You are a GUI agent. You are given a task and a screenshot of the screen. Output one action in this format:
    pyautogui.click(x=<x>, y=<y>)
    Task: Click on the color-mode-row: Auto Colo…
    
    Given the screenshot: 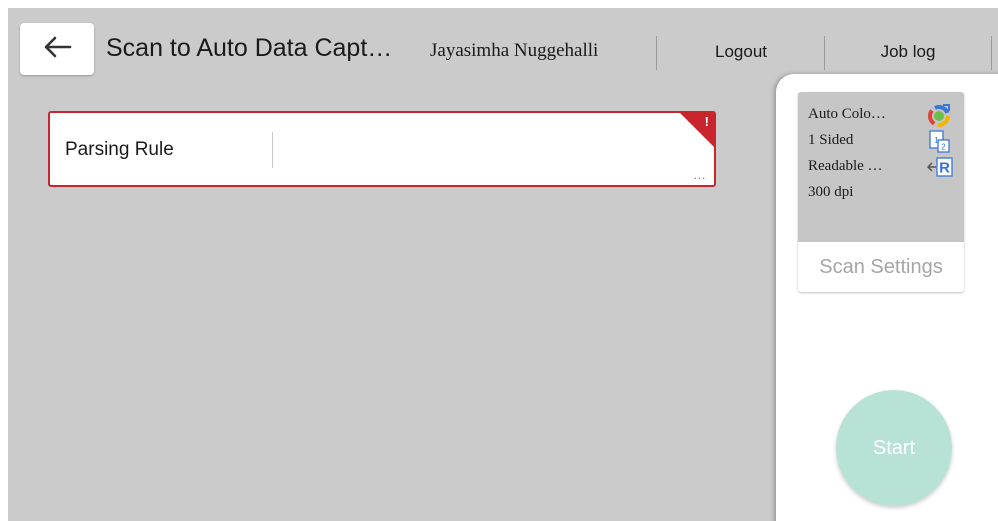 What is the action you would take?
    pyautogui.click(x=883, y=115)
    